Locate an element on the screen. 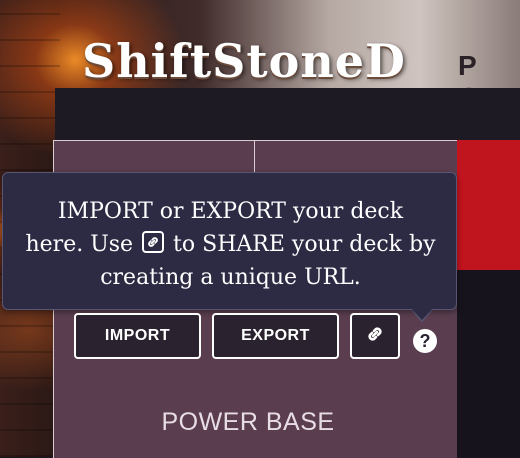 Image resolution: width=520 pixels, height=458 pixels. question-circle-icon: ? is located at coordinates (425, 341).